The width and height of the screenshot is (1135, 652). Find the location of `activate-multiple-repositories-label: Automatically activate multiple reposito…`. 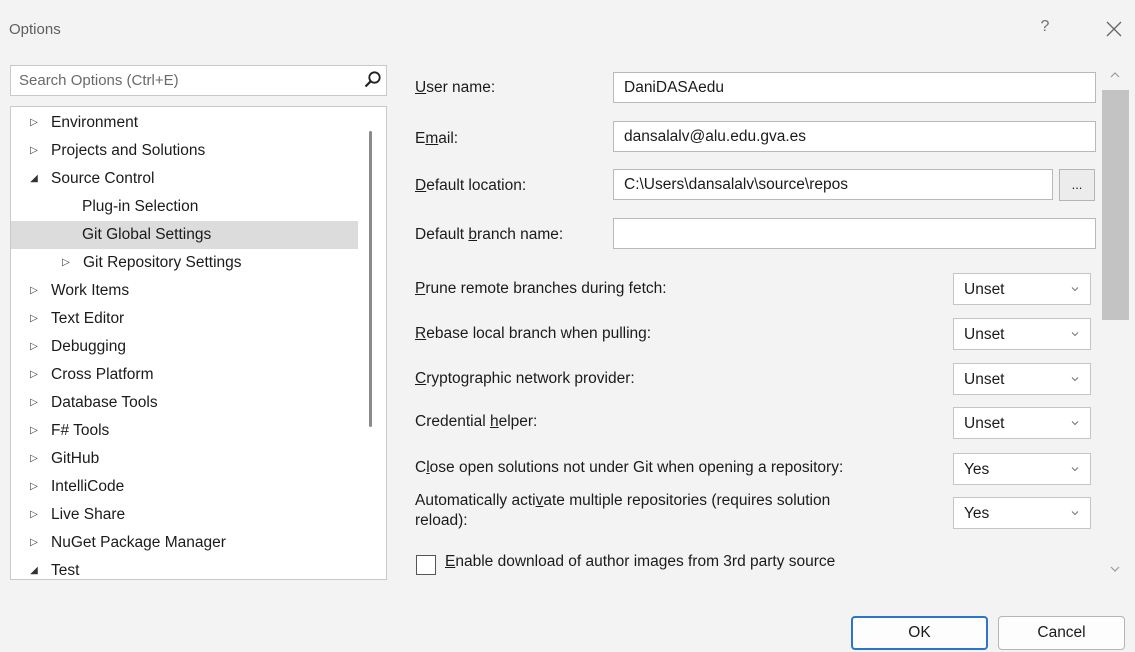

activate-multiple-repositories-label: Automatically activate multiple reposito… is located at coordinates (623, 510).